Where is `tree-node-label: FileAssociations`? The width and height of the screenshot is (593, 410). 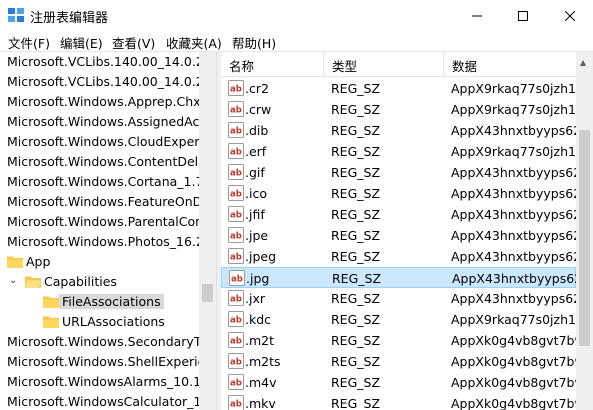 tree-node-label: FileAssociations is located at coordinates (111, 301).